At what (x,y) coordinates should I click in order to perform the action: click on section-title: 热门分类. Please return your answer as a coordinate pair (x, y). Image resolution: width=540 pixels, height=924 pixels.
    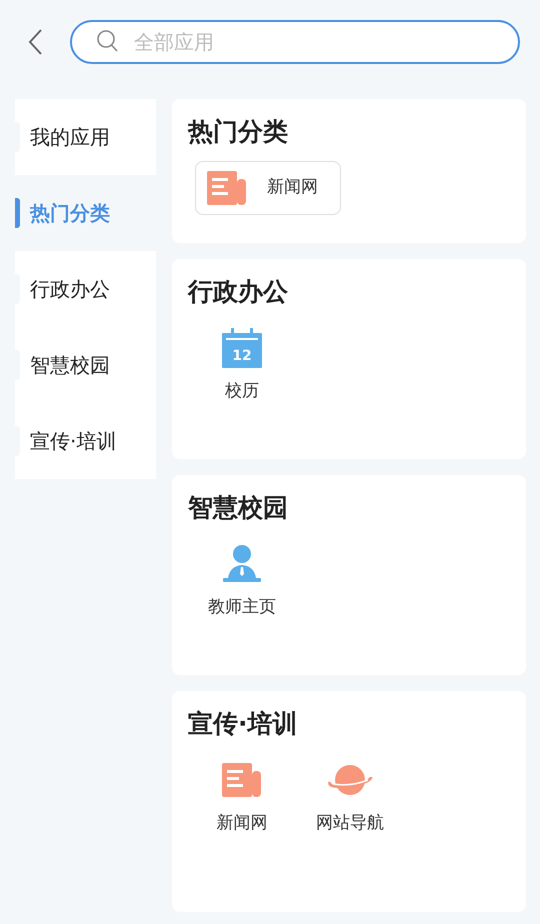
    Looking at the image, I should click on (238, 132).